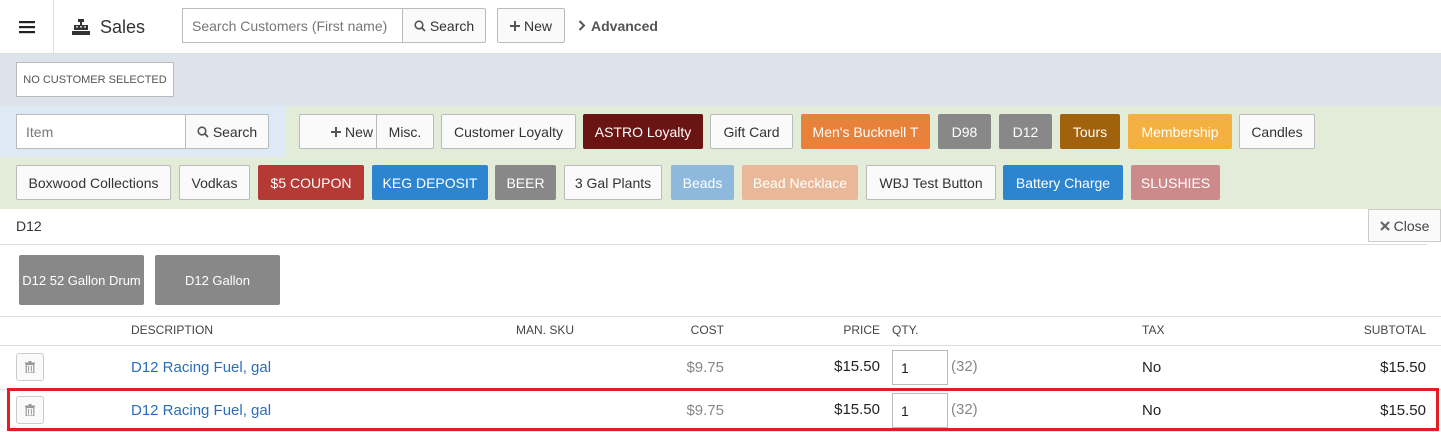  I want to click on quick-button-membership: Membership, so click(1180, 131).